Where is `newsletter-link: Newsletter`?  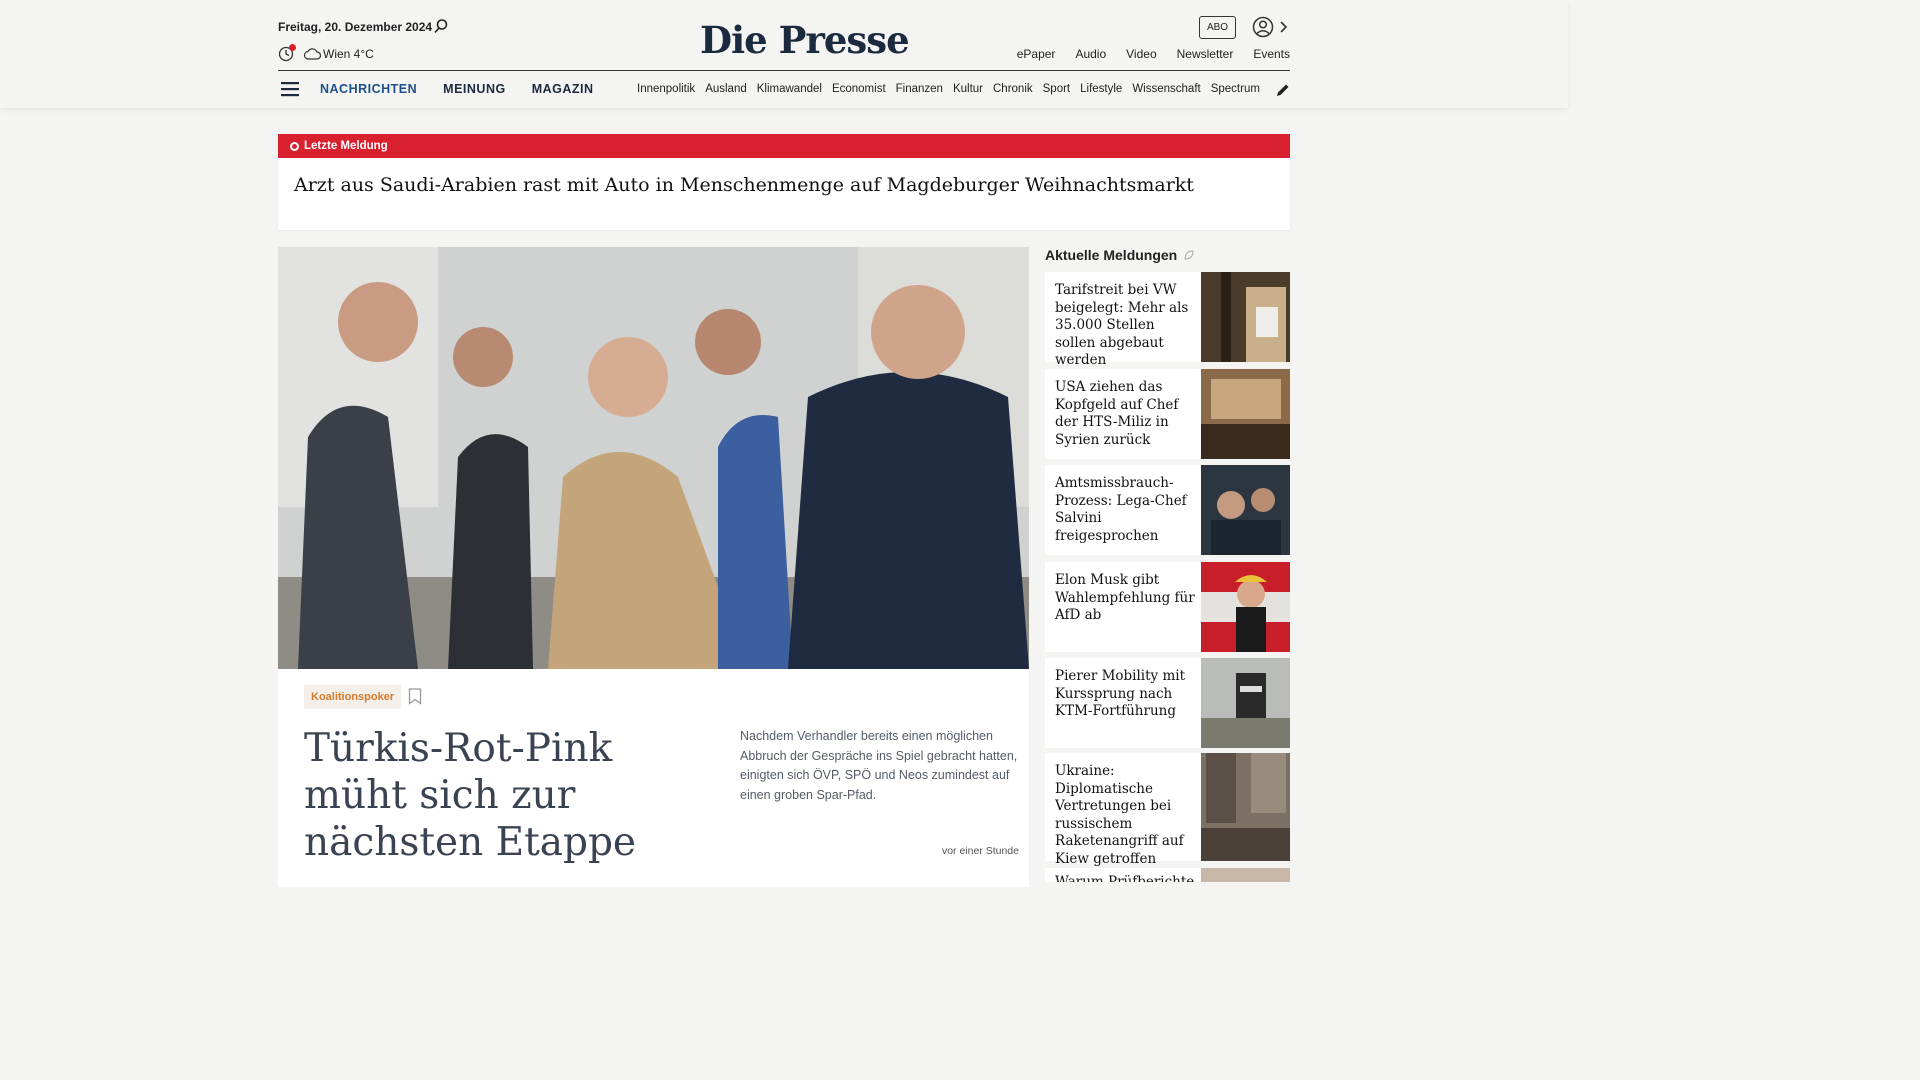
newsletter-link: Newsletter is located at coordinates (1205, 54).